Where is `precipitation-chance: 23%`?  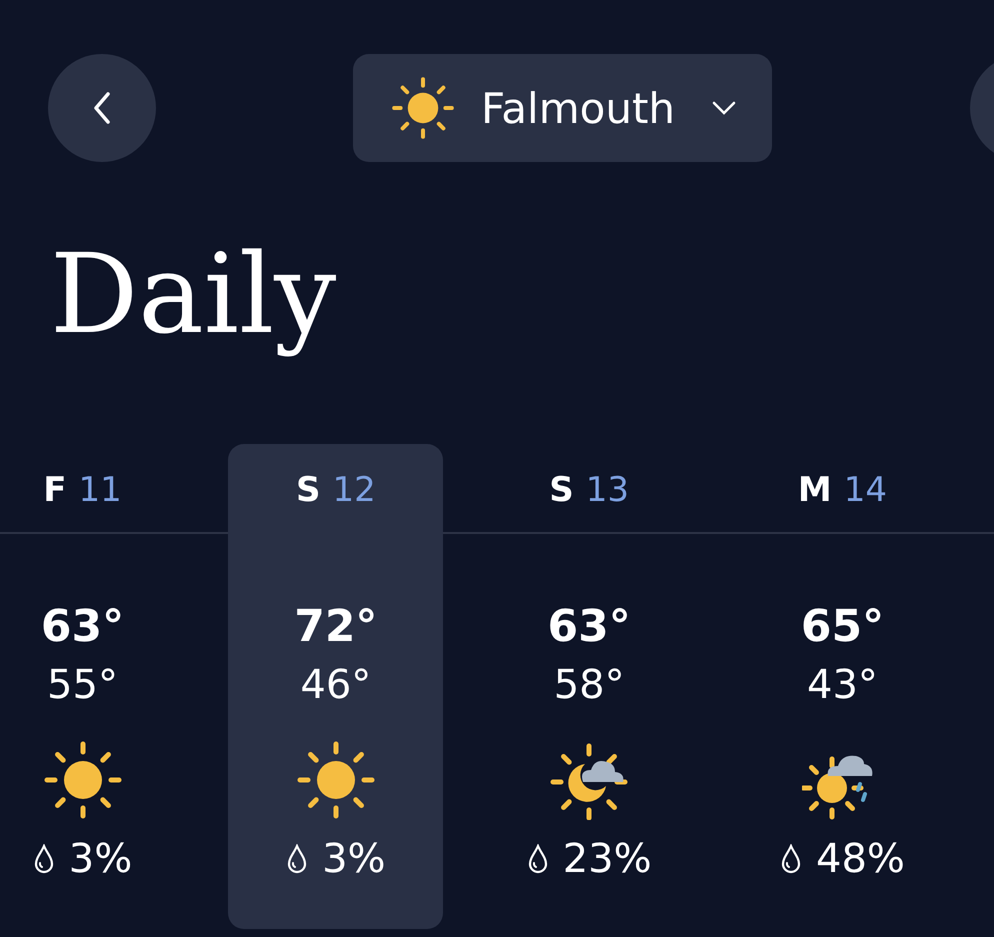 precipitation-chance: 23% is located at coordinates (607, 859).